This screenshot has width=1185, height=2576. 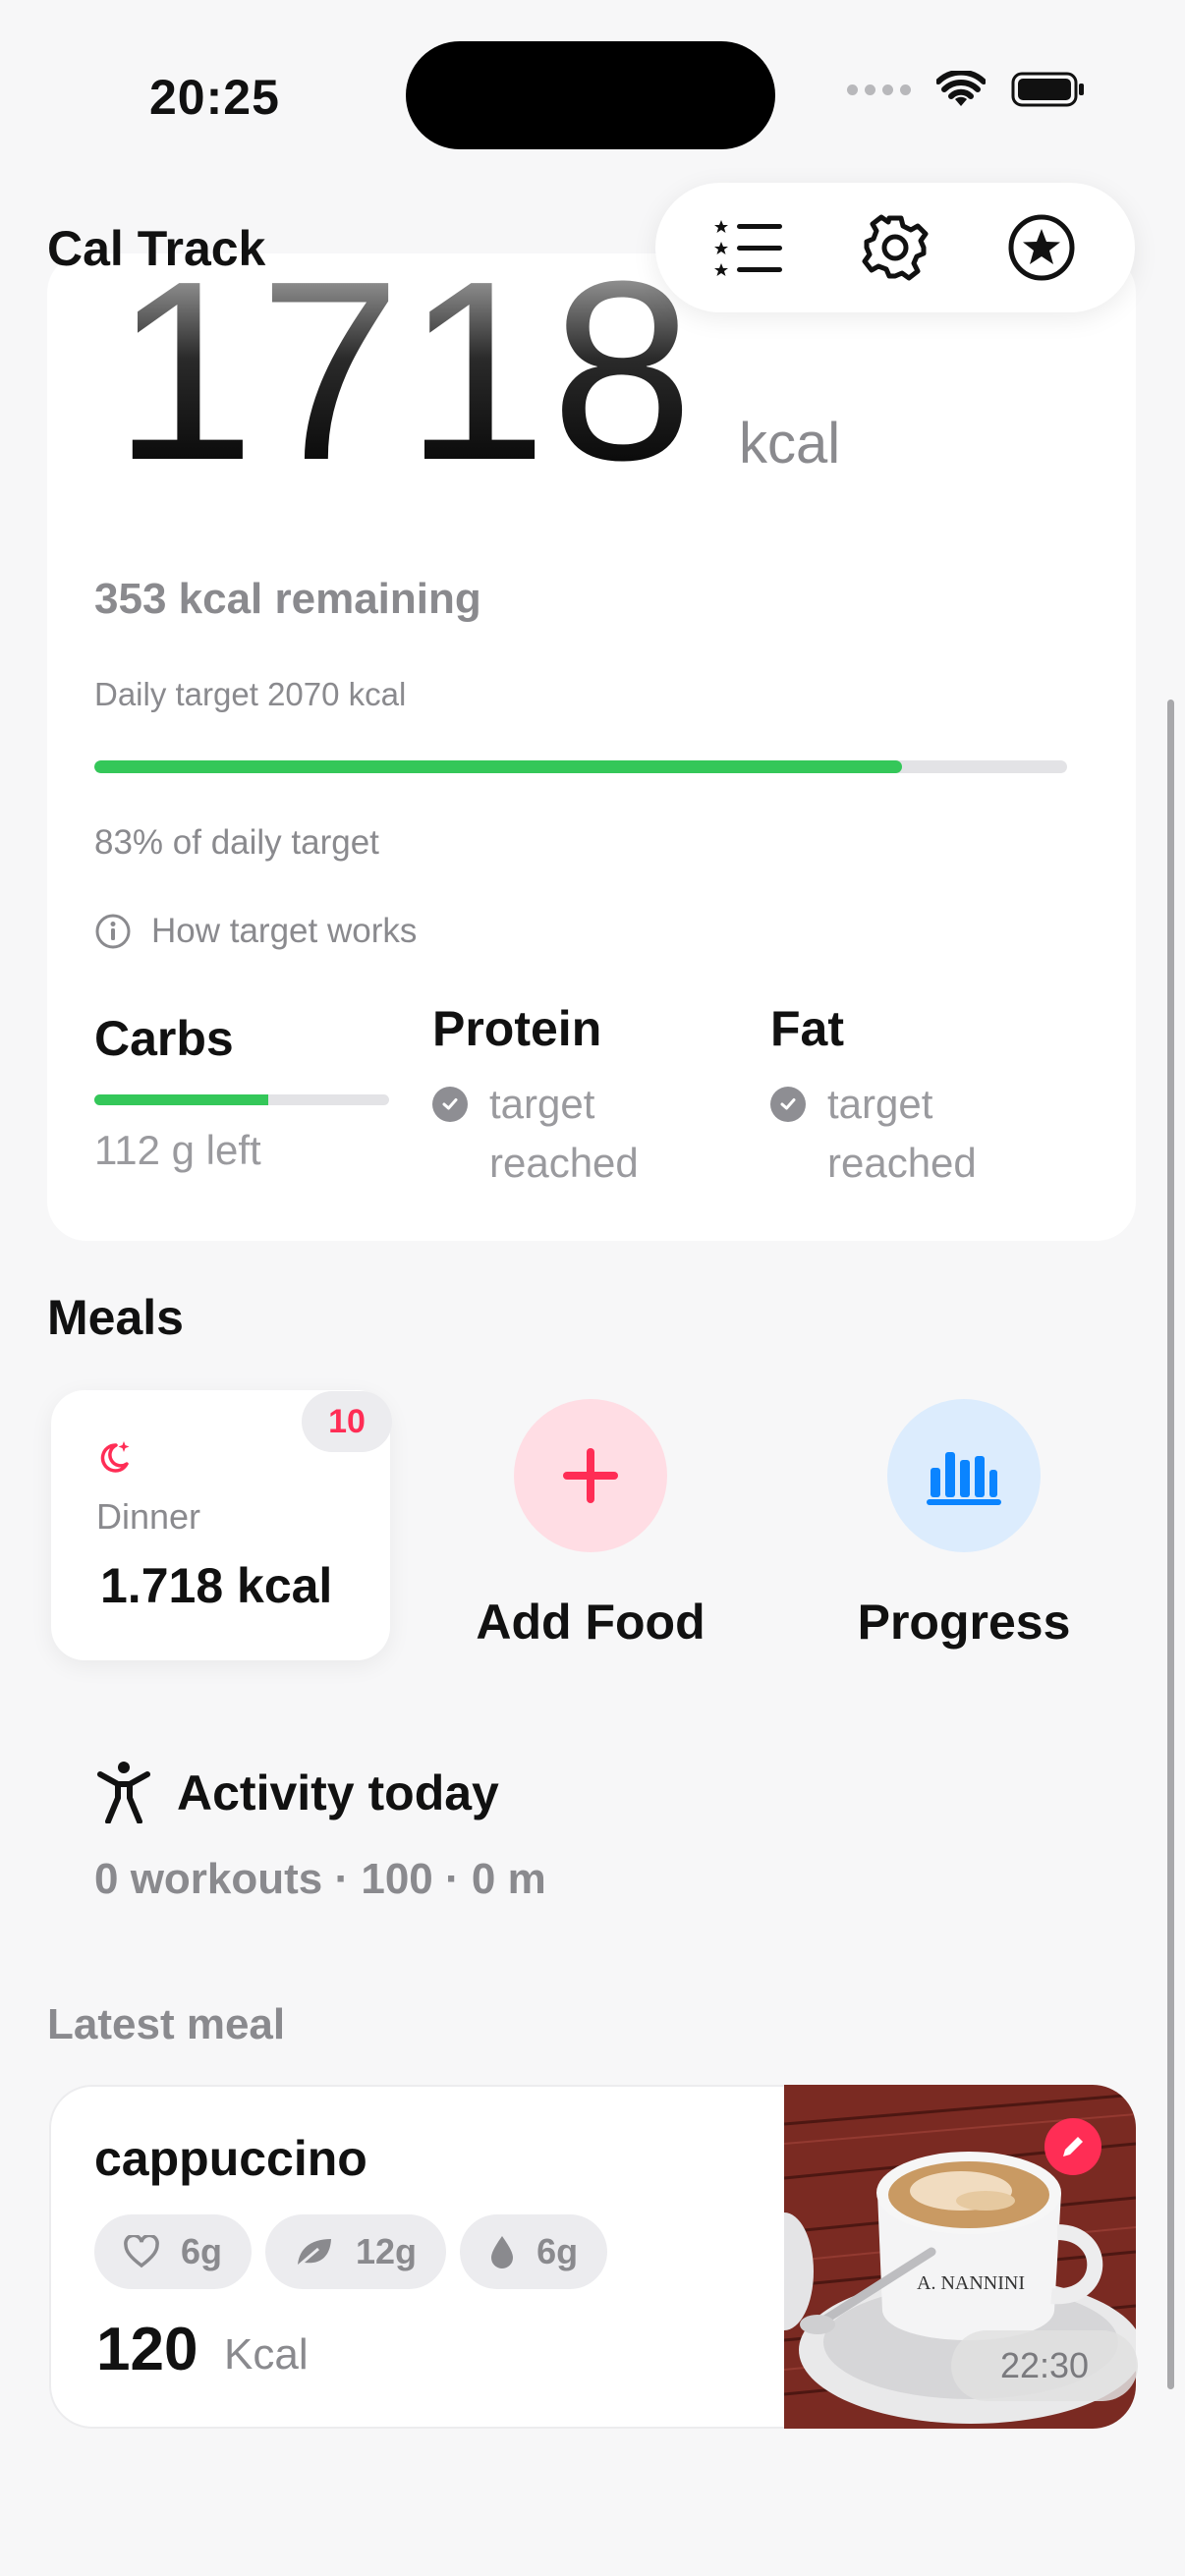 I want to click on how-target-works-link: How target works, so click(x=256, y=931).